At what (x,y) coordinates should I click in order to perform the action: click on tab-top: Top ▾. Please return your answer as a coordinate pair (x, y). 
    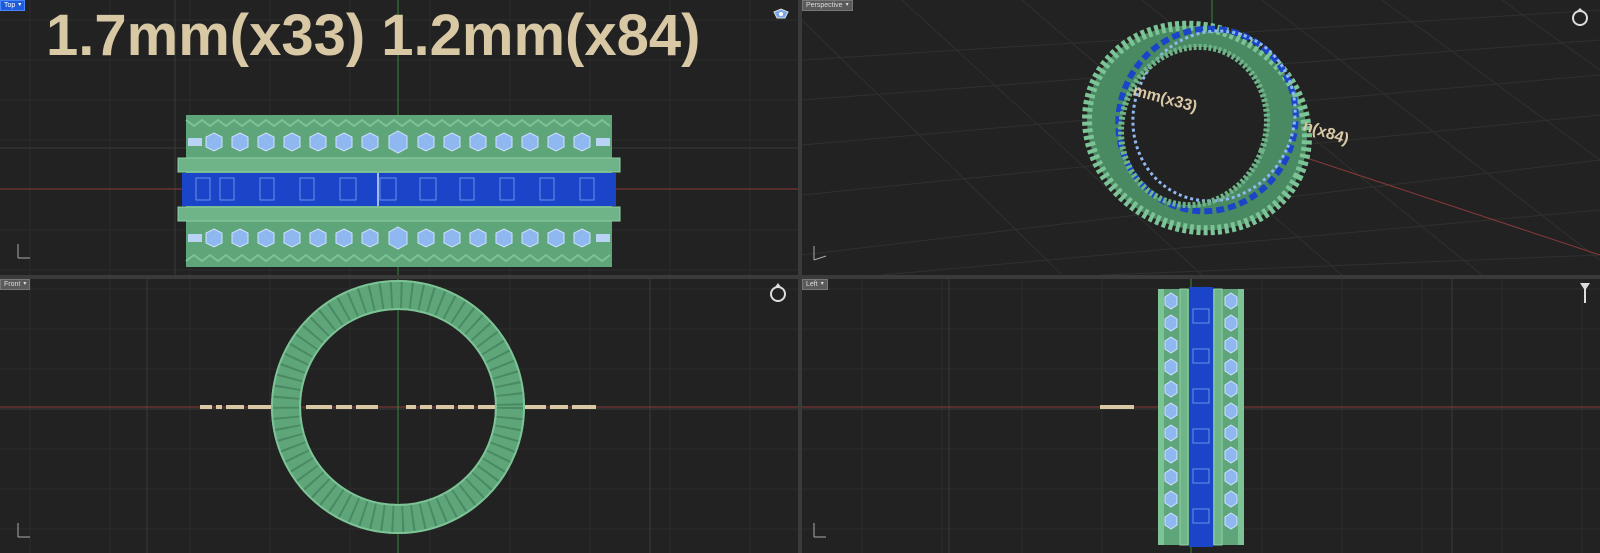
    Looking at the image, I should click on (13, 5).